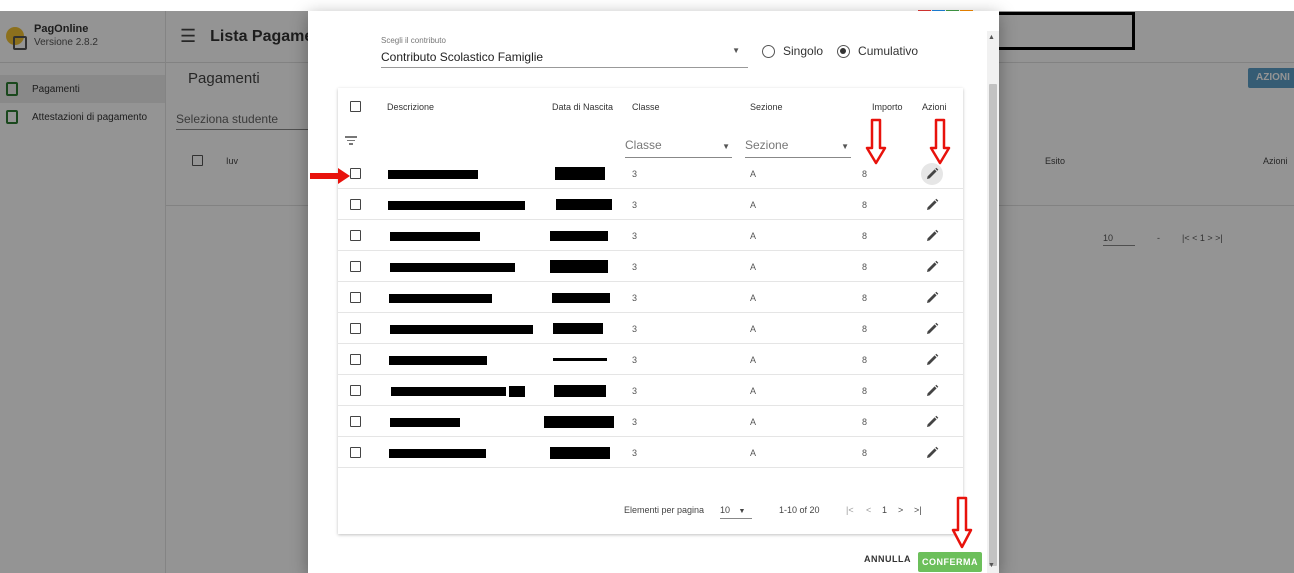  What do you see at coordinates (462, 57) in the screenshot?
I see `contributo-value: Contributo Scolastico Famiglie` at bounding box center [462, 57].